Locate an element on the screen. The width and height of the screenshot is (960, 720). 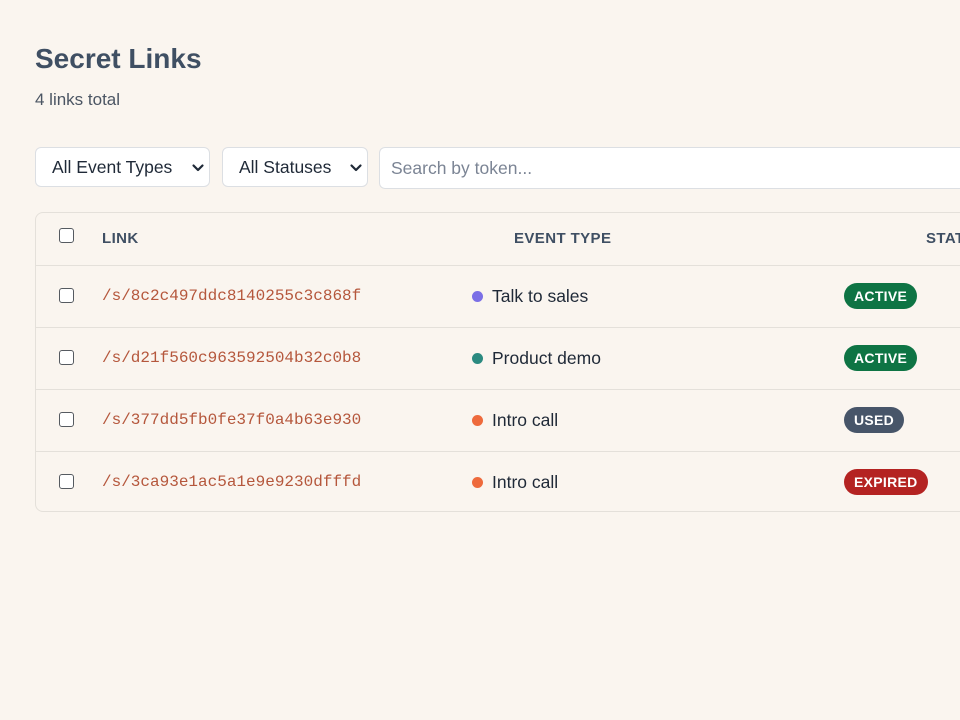
status-filter: All Statuses is located at coordinates (295, 167).